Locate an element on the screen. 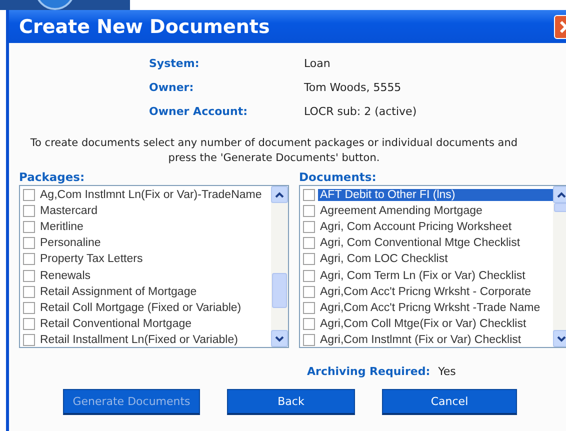 The width and height of the screenshot is (566, 431). list-item: Agri,Com Acc't Pricng Wrksht - Corporate is located at coordinates (425, 292).